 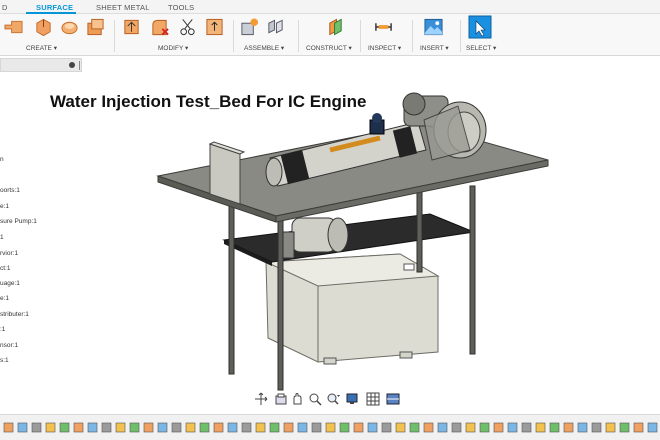 I want to click on pan-icon, so click(x=297, y=399).